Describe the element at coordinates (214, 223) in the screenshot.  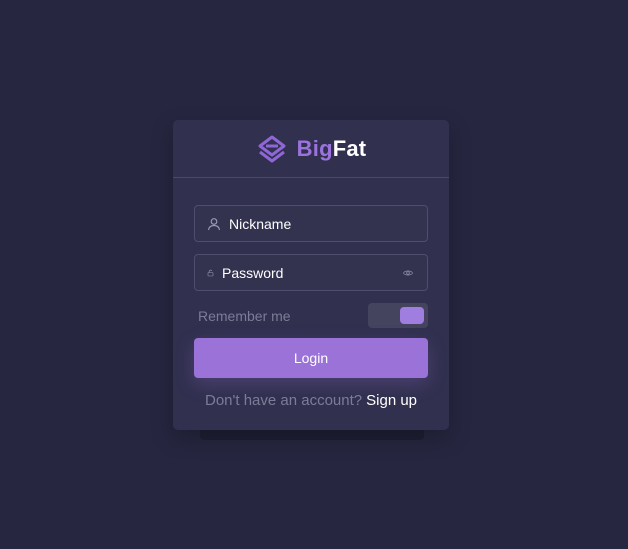
I see `user-icon` at that location.